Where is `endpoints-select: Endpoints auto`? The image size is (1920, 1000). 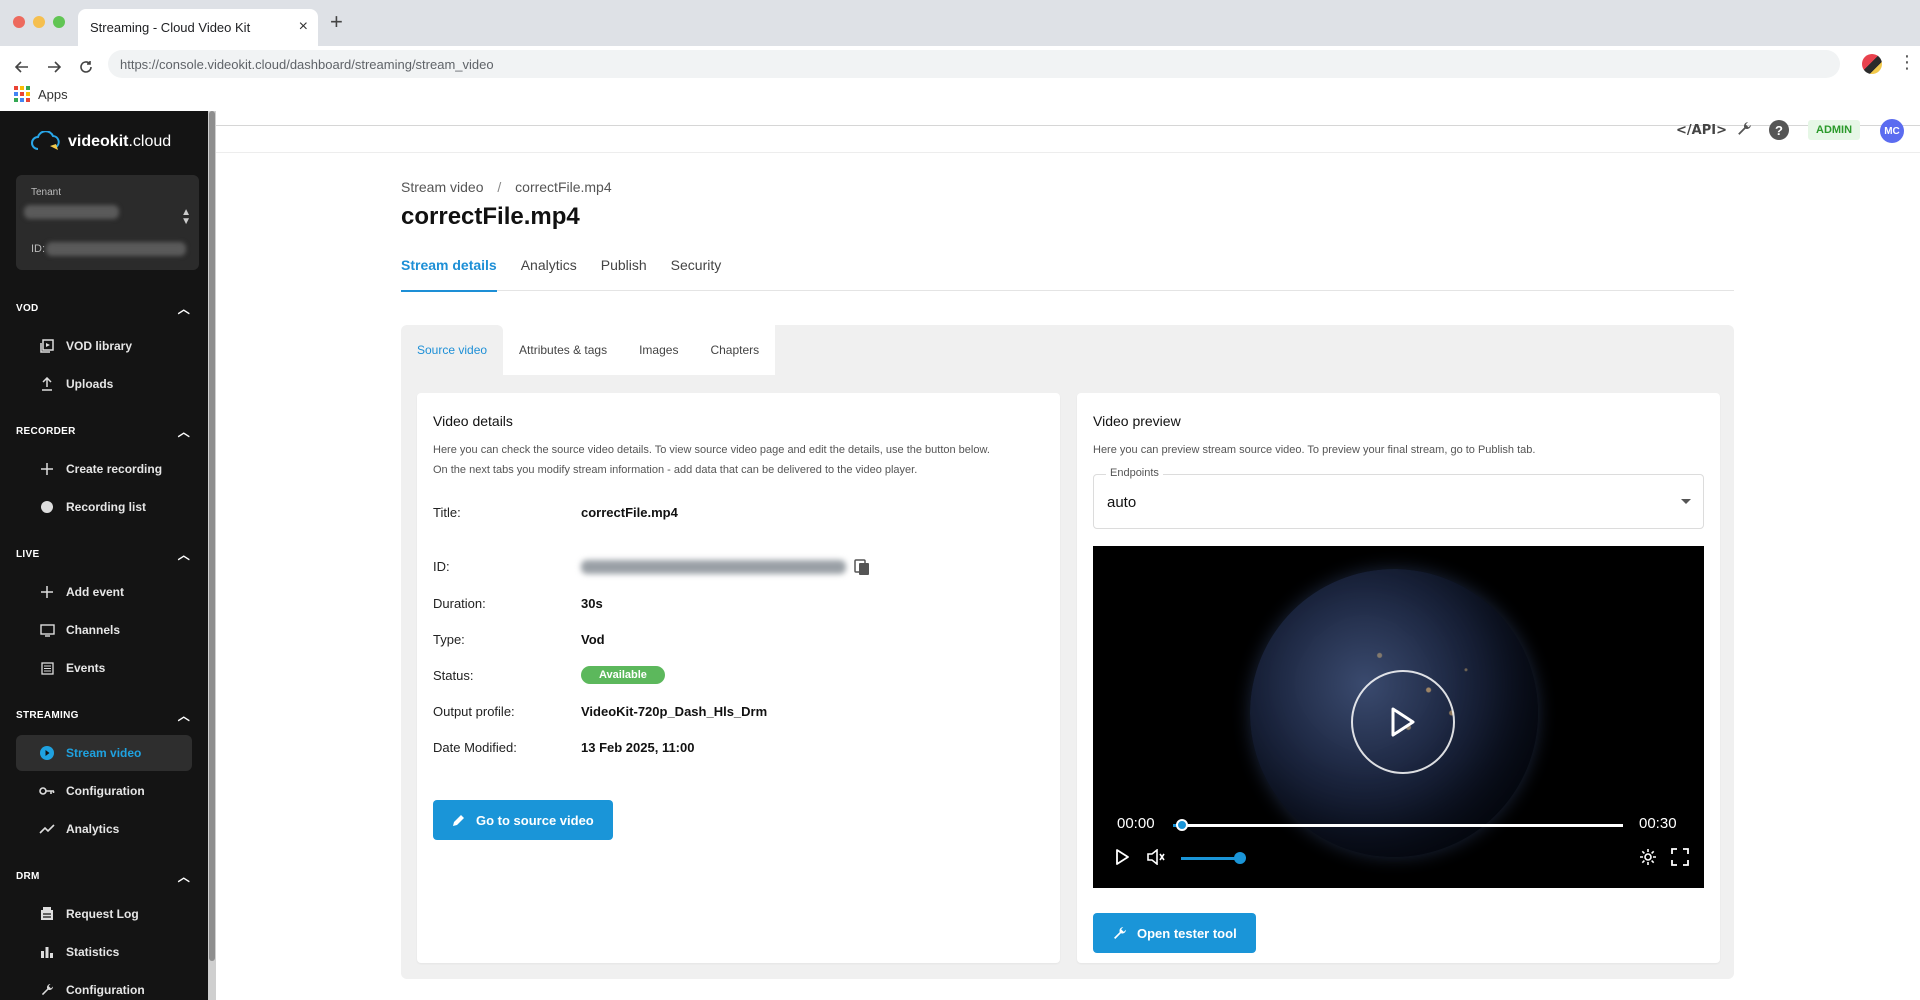 endpoints-select: Endpoints auto is located at coordinates (1398, 498).